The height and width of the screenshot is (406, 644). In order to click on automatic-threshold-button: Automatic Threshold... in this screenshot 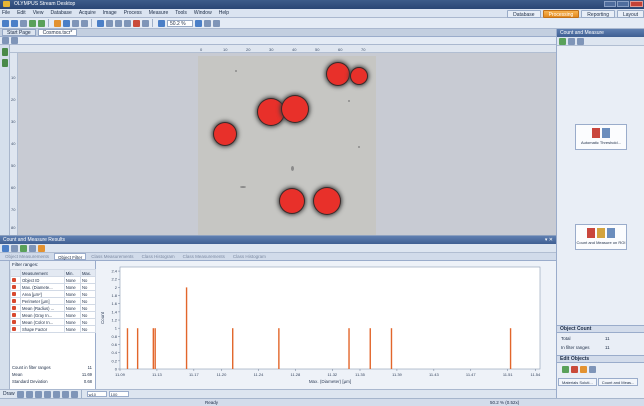, I will do `click(601, 137)`.